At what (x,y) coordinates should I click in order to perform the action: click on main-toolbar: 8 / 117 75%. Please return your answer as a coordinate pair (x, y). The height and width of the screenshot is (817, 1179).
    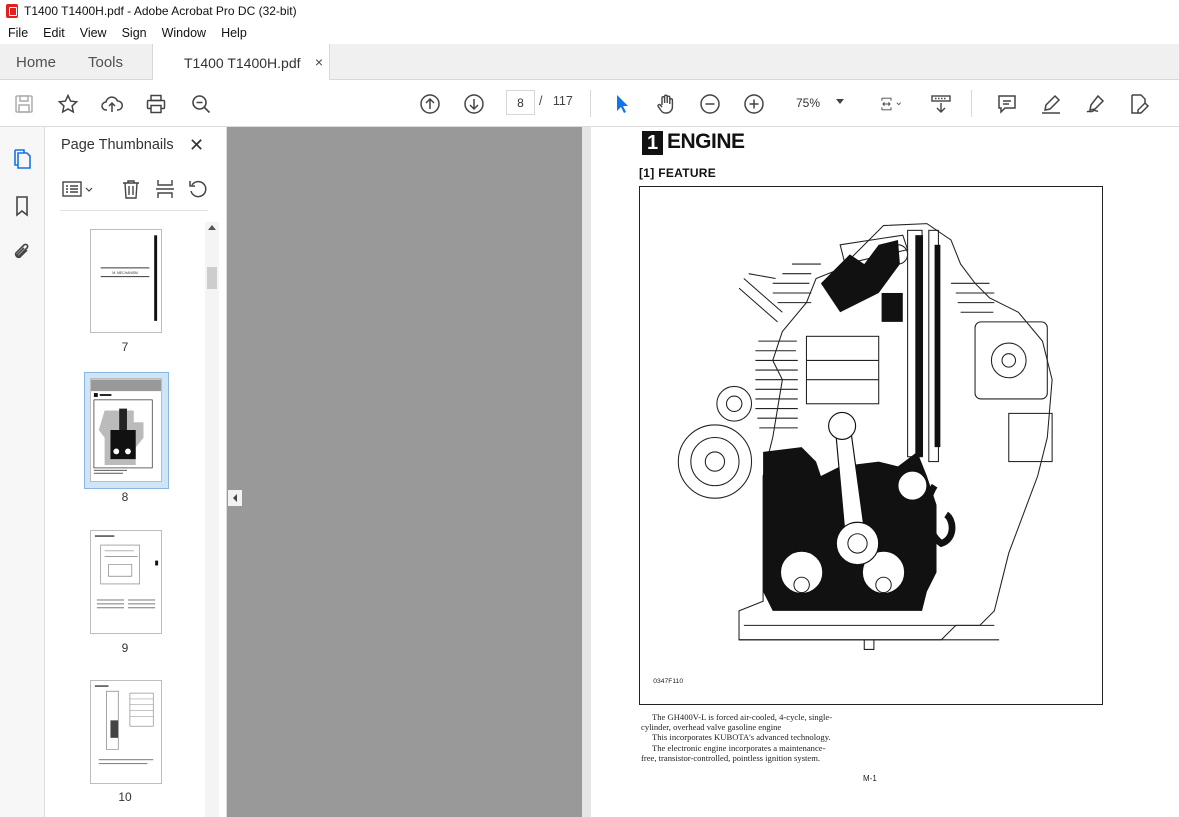
    Looking at the image, I should click on (589, 103).